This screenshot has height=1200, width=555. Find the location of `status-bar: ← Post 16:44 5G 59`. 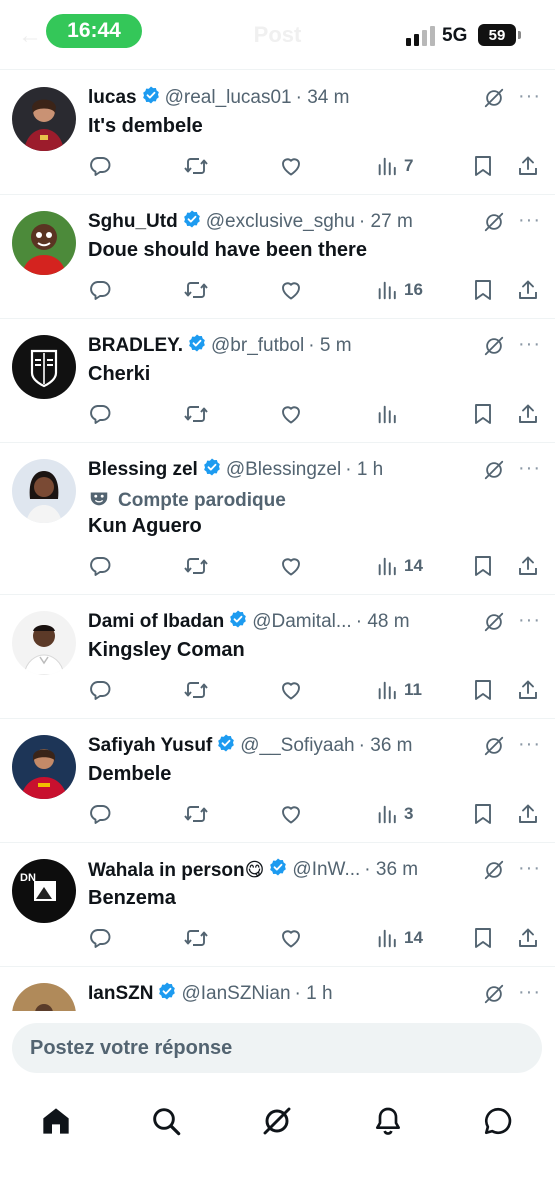

status-bar: ← Post 16:44 5G 59 is located at coordinates (277, 35).